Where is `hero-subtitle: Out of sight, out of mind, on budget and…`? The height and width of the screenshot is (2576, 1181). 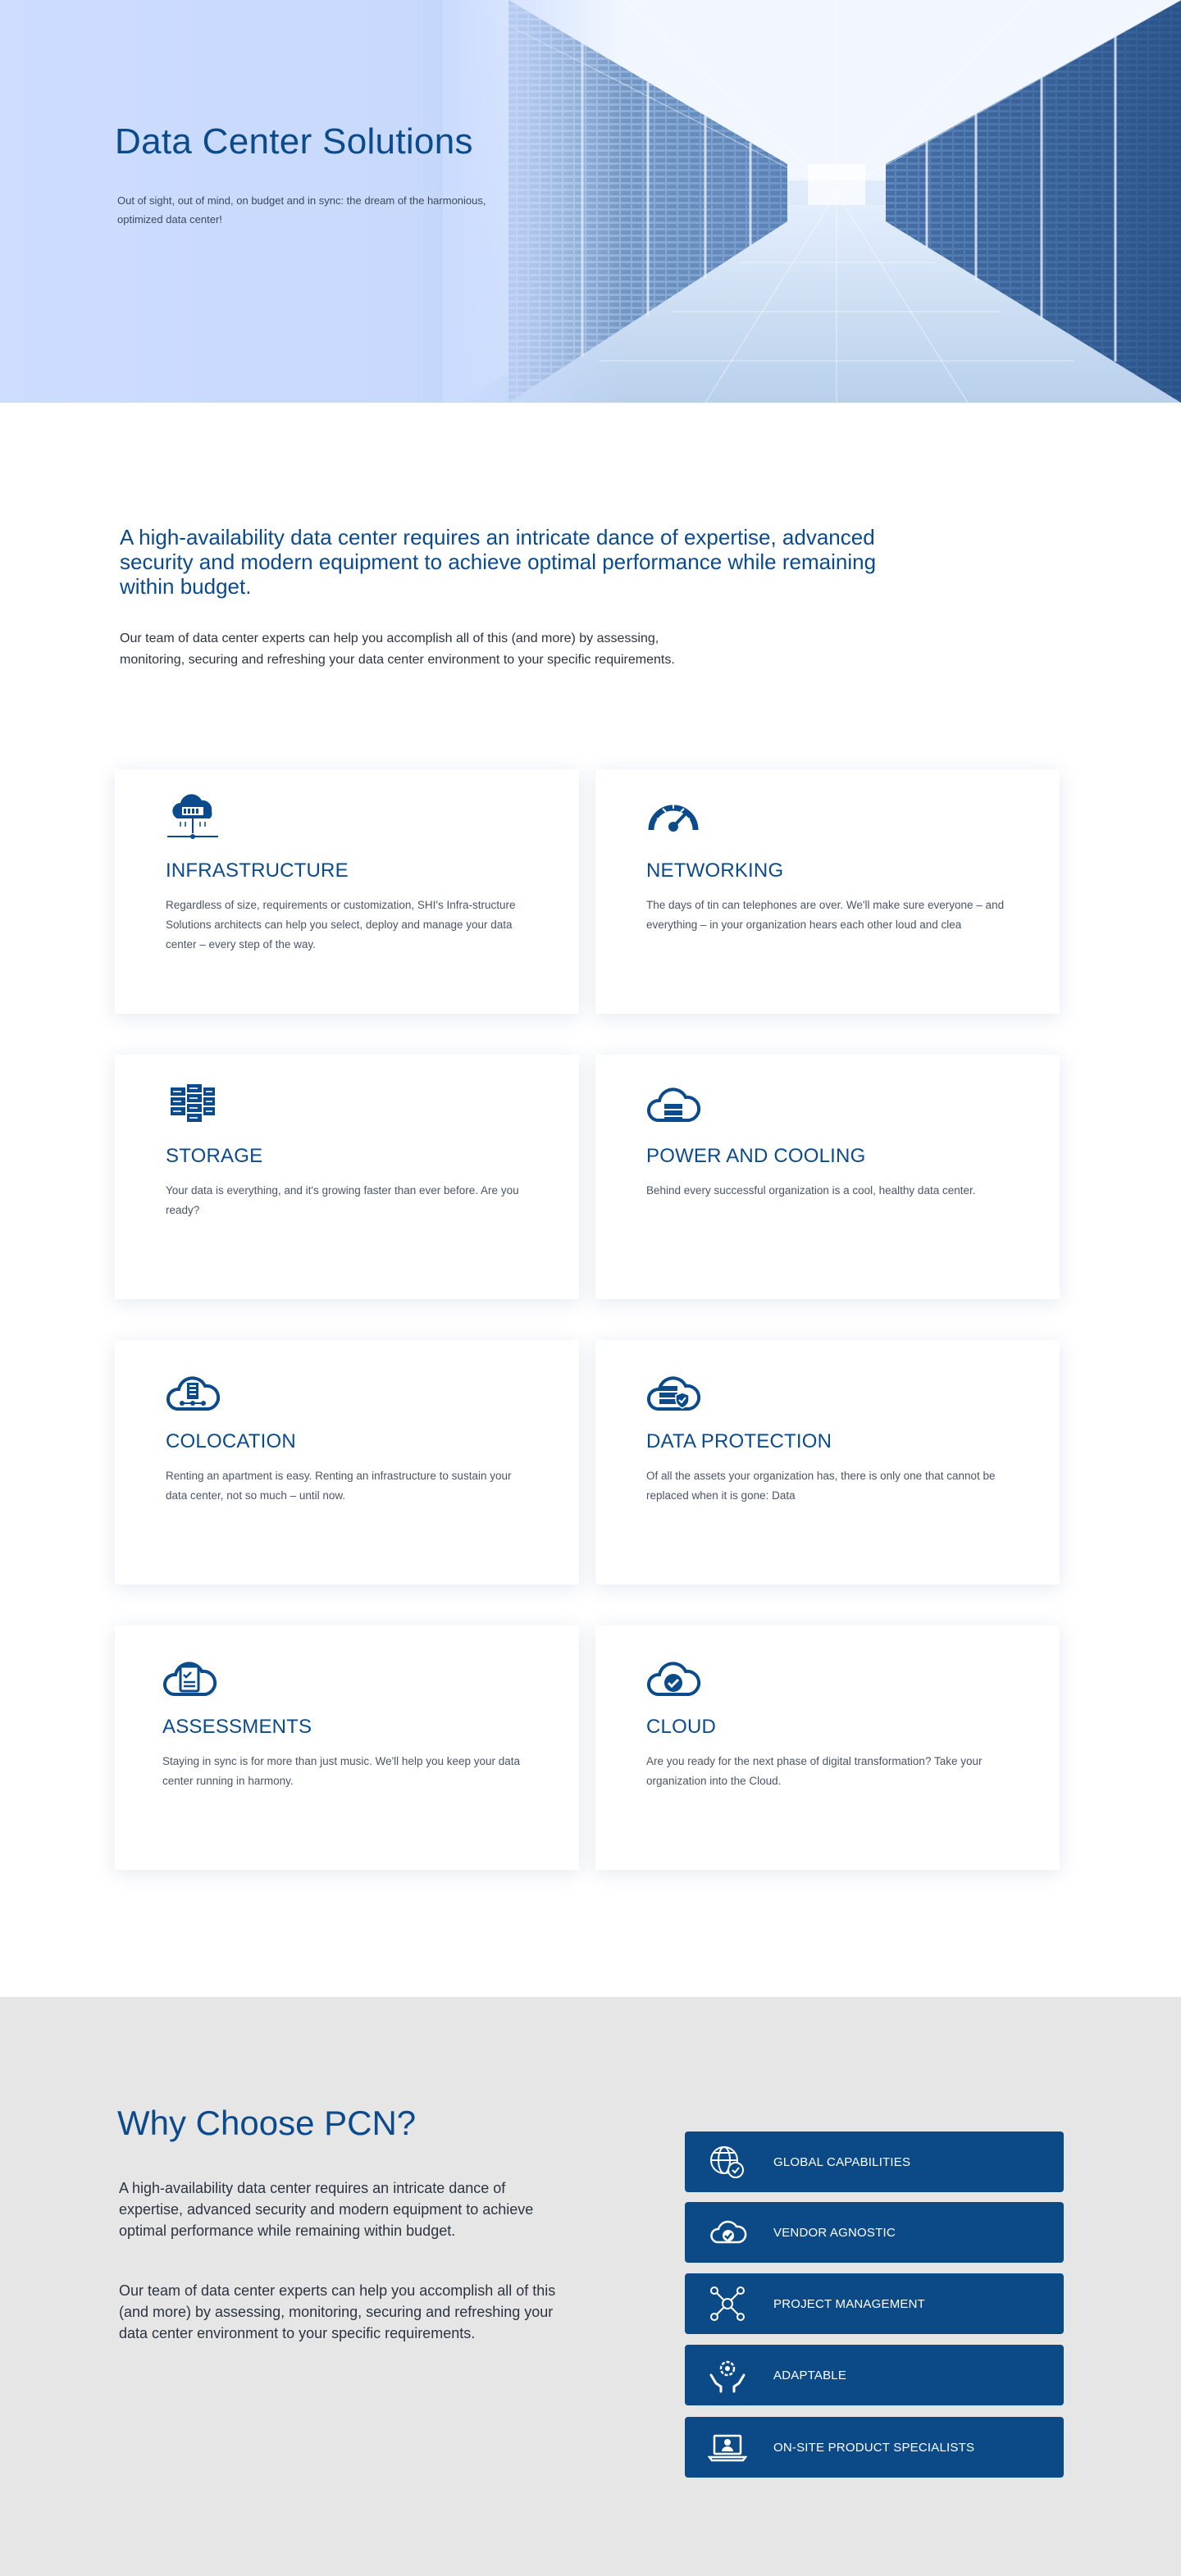
hero-subtitle: Out of sight, out of mind, on budget and… is located at coordinates (301, 210).